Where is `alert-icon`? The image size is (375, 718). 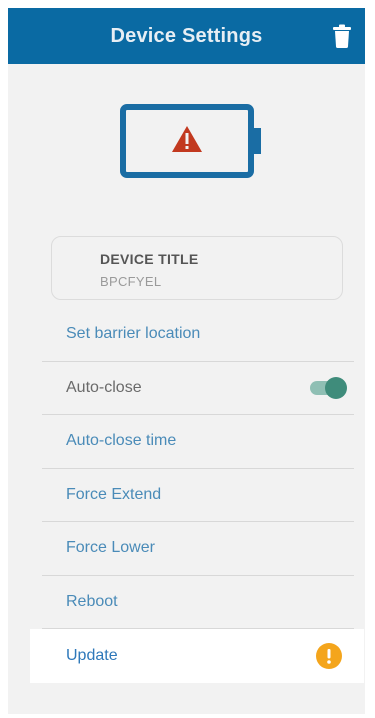
alert-icon is located at coordinates (329, 655).